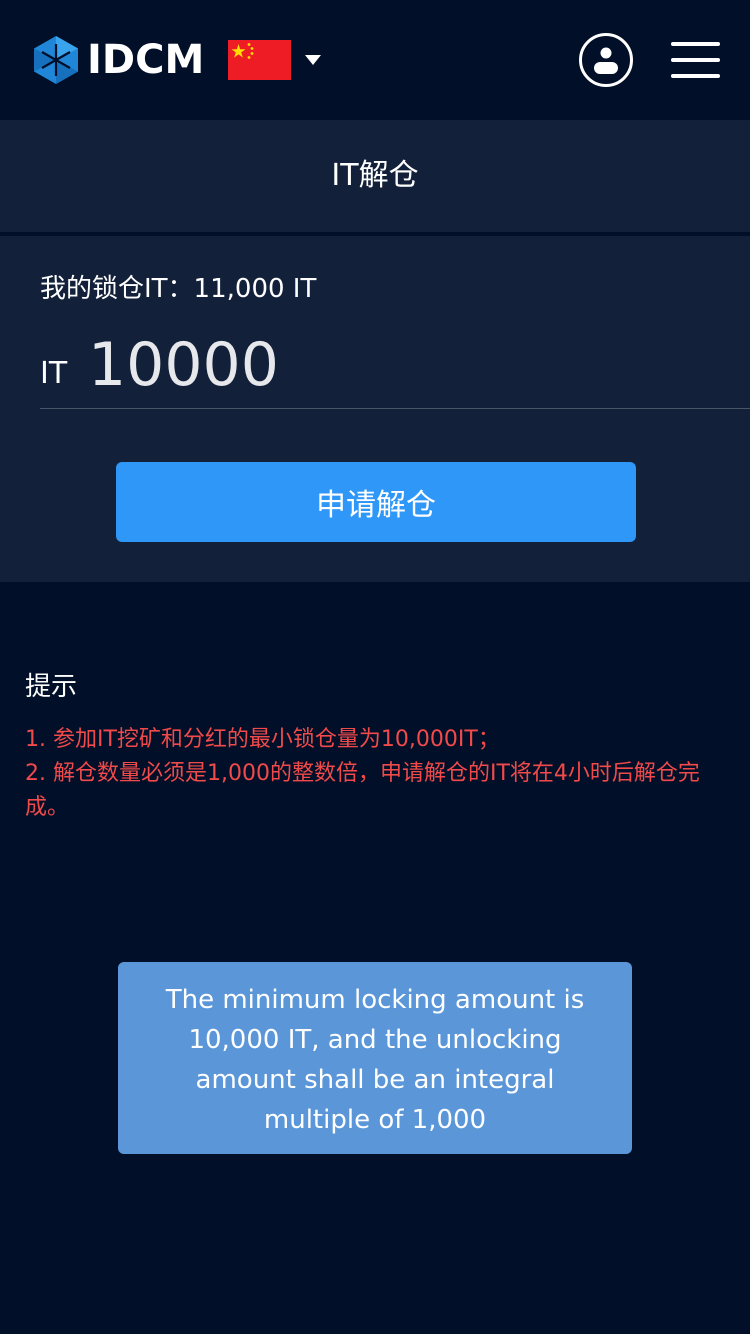  Describe the element at coordinates (362, 790) in the screenshot. I see `tip-item: 2. 解仓数量必须是1,000的整数倍，申请解仓的IT将在4小时后解仓完成。` at that location.